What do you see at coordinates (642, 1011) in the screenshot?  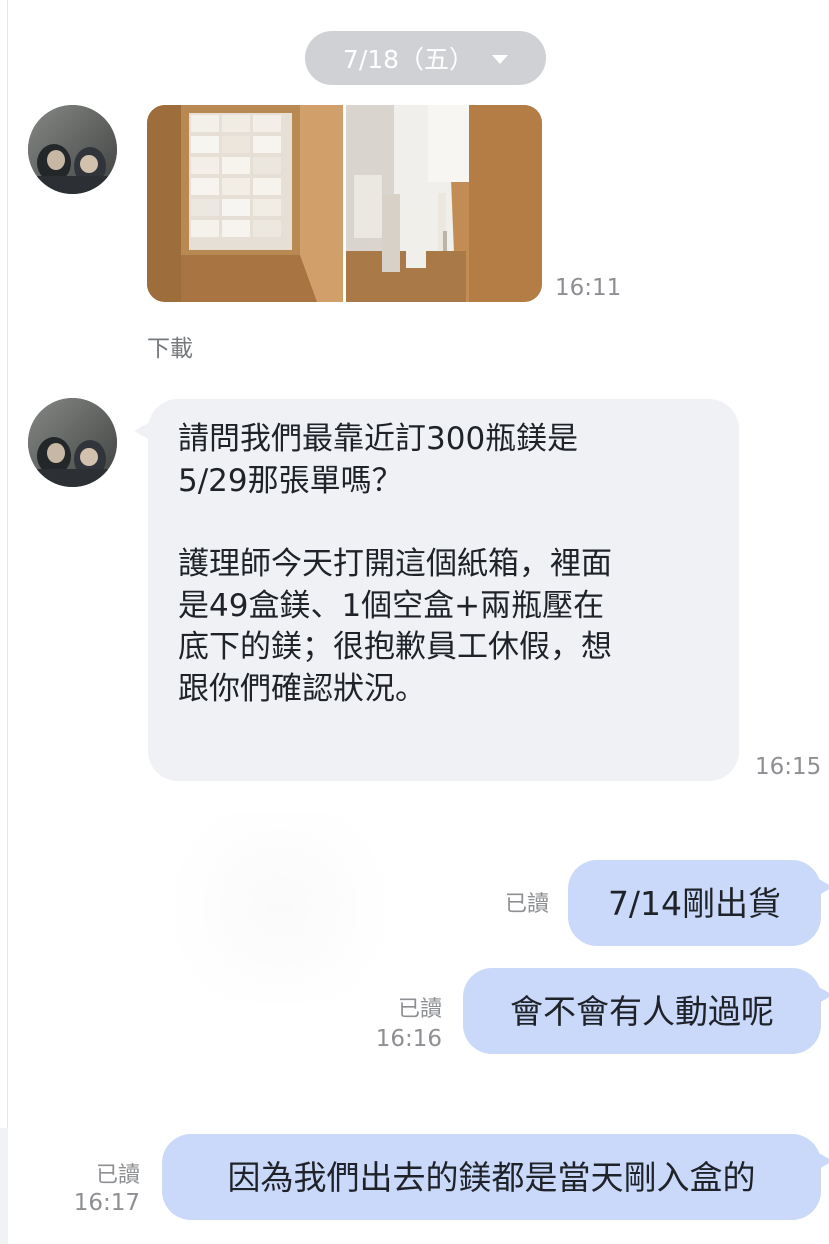 I see `outgoing-message-text: 會不會有人動過呢` at bounding box center [642, 1011].